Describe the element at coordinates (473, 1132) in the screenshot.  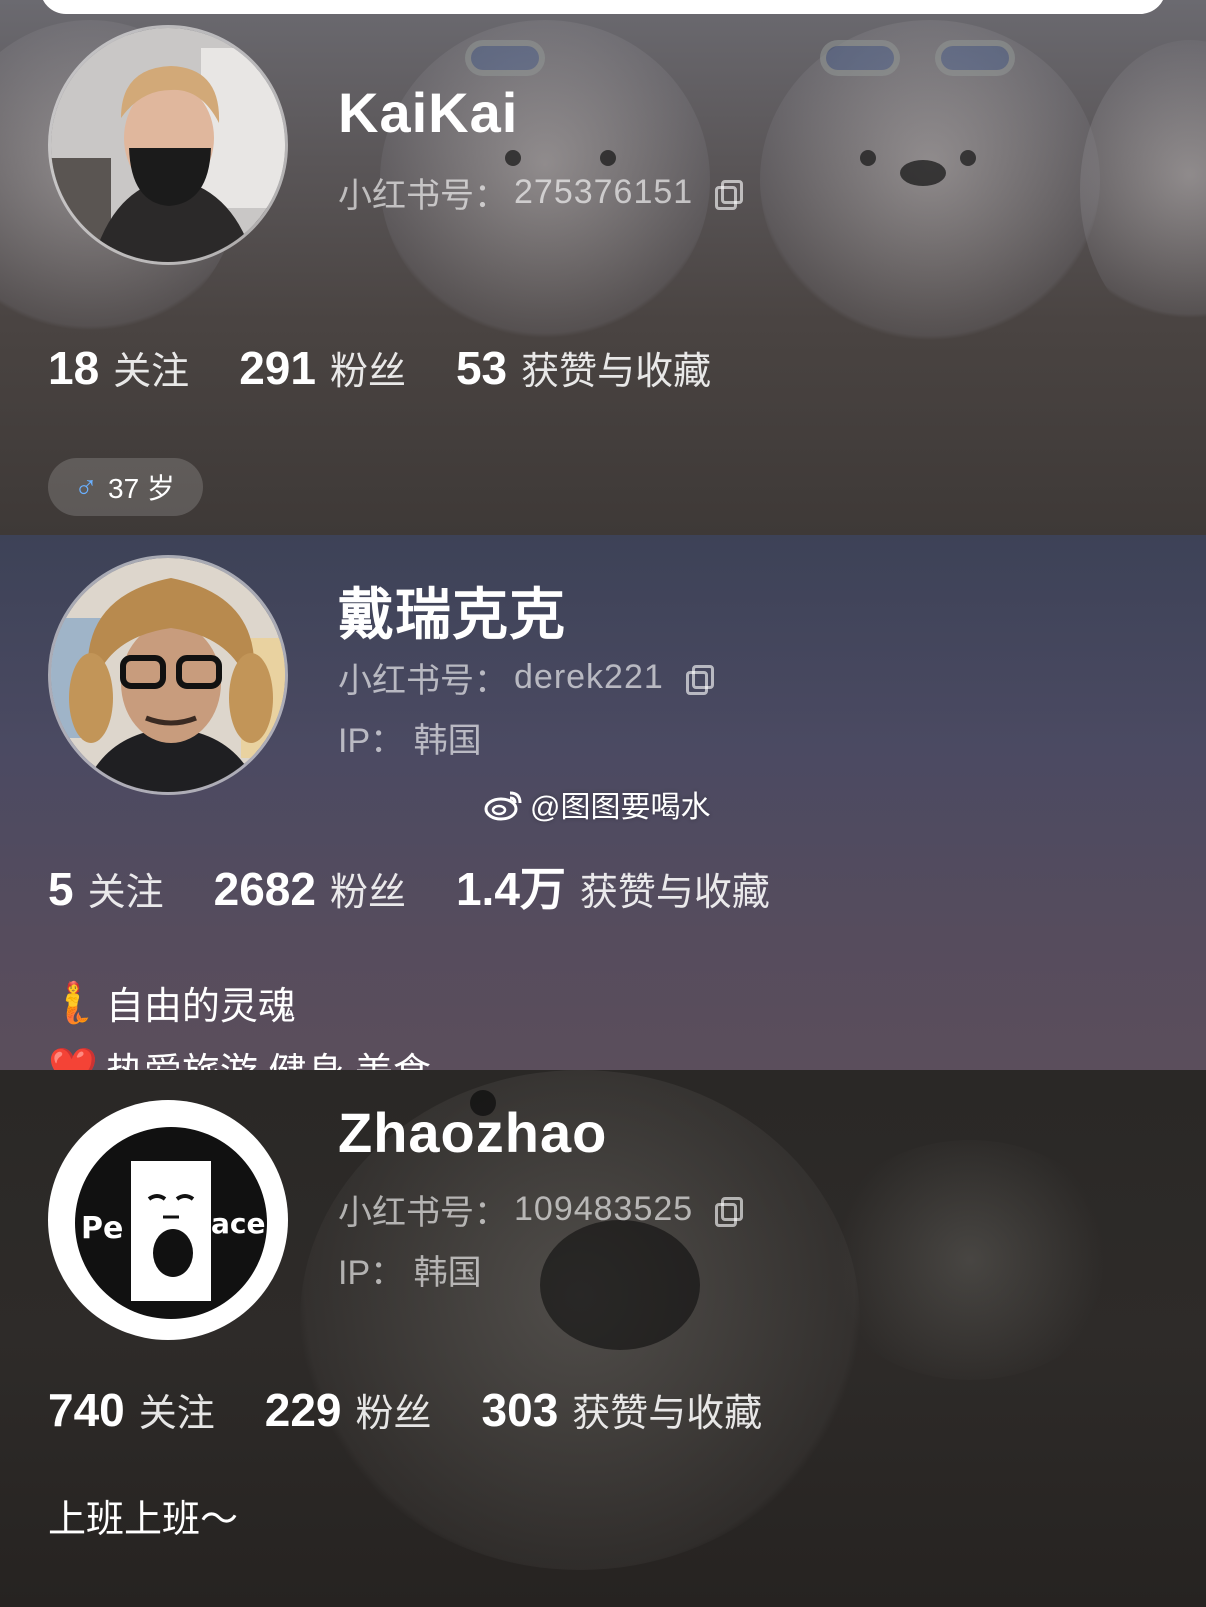
I see `profile-name: Zhaozhao` at that location.